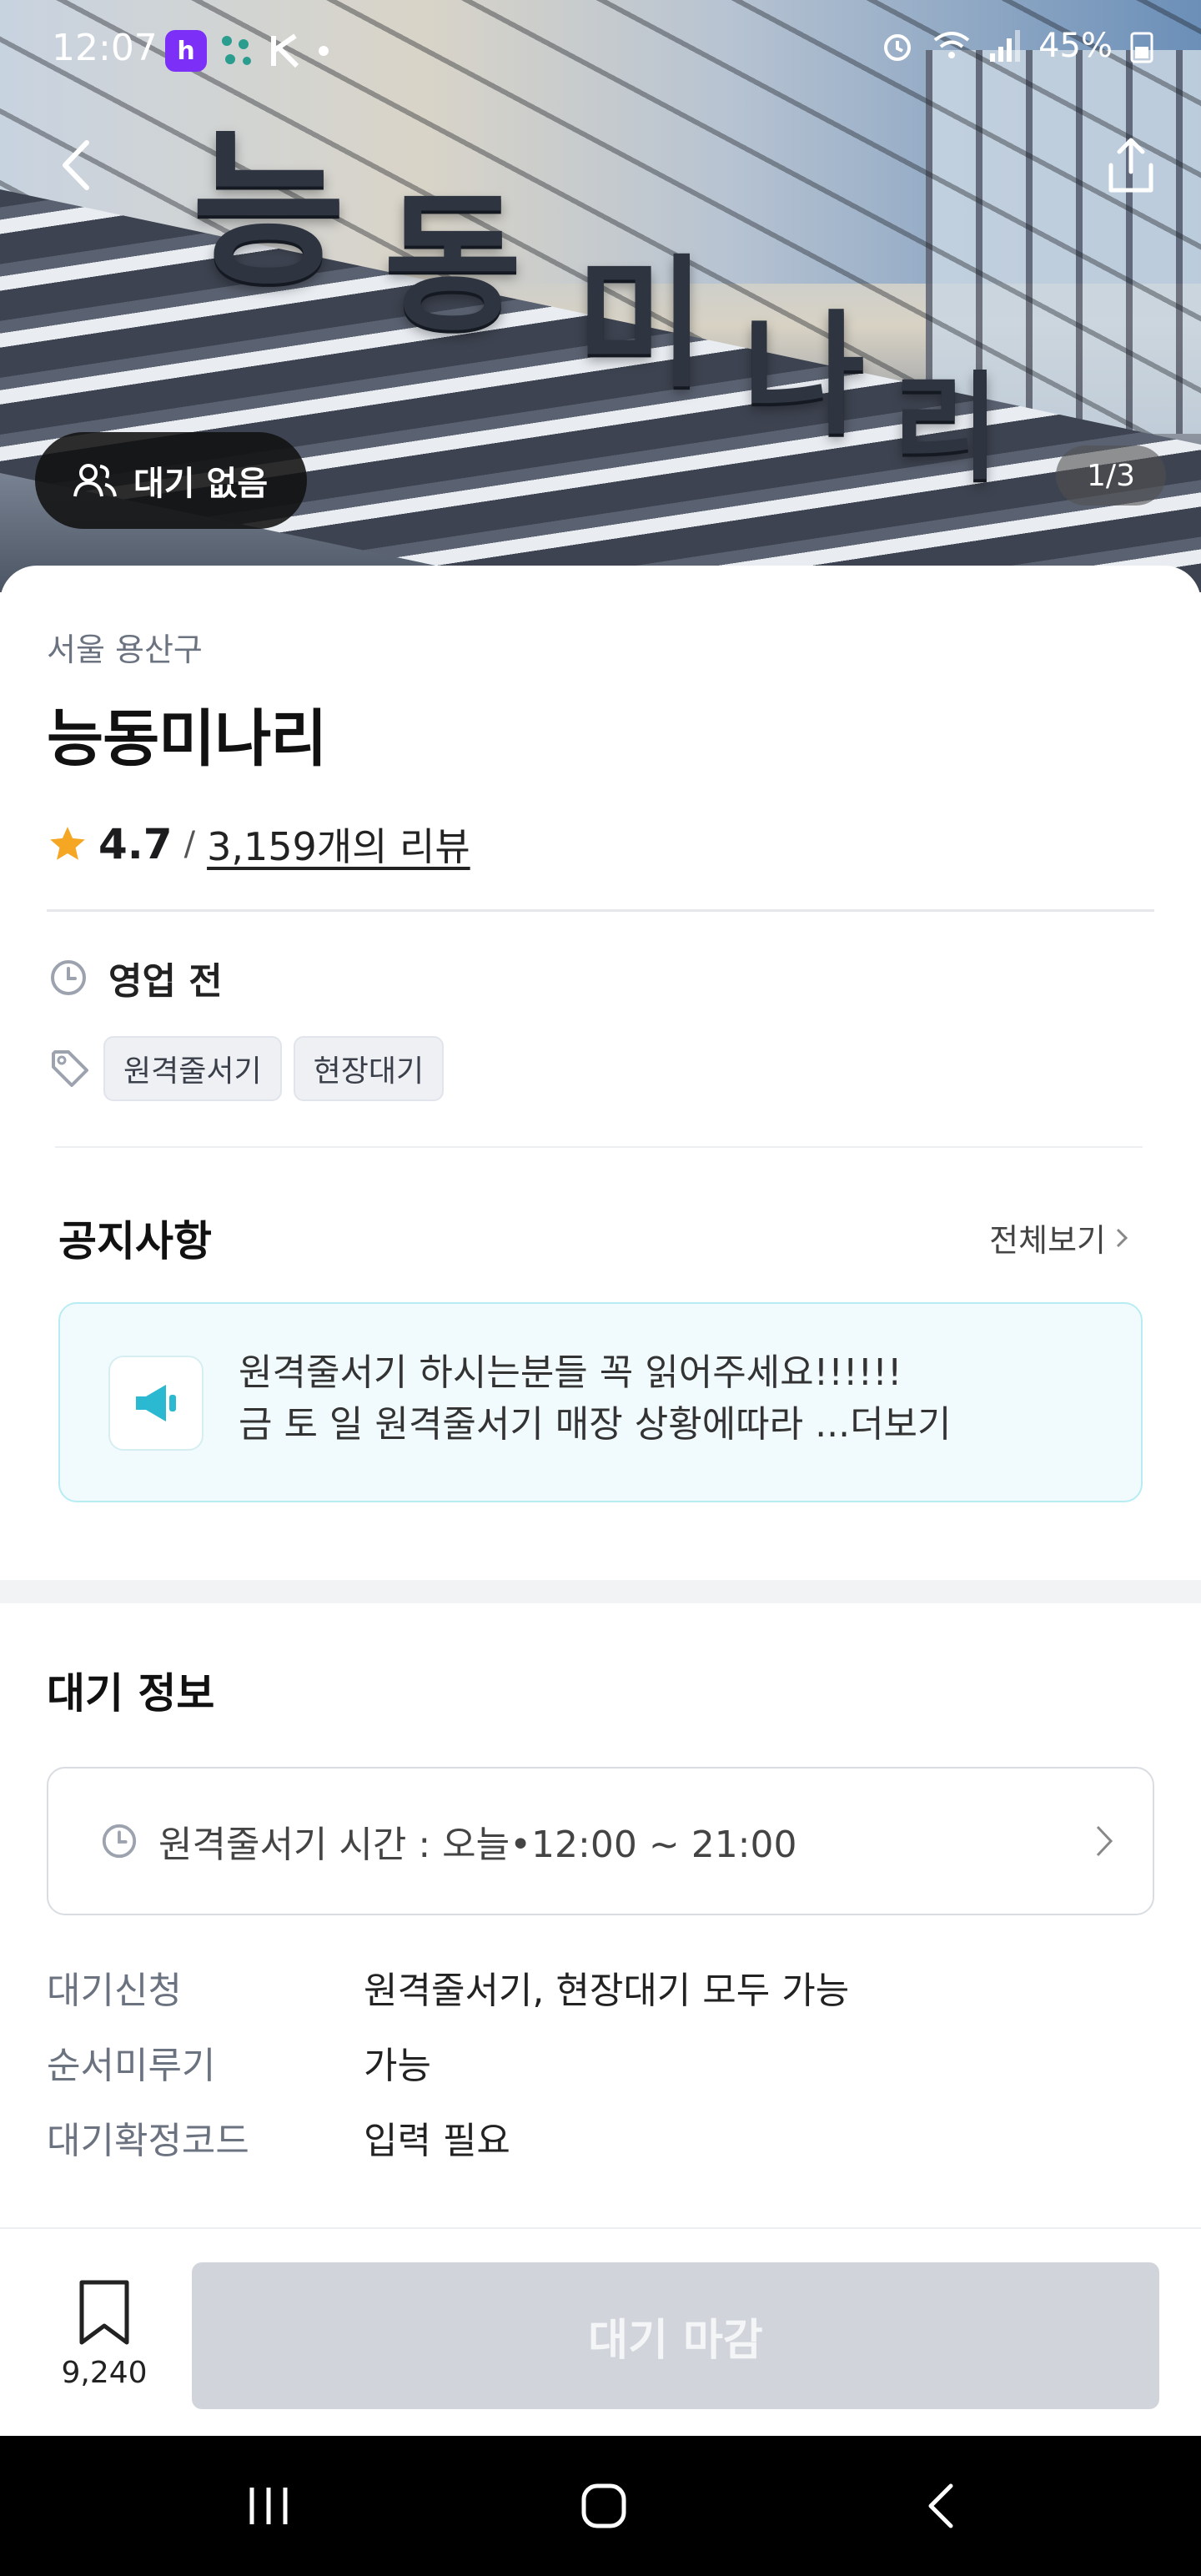 This screenshot has width=1201, height=2576. I want to click on waiting-closed-button: 대기 마감, so click(676, 2335).